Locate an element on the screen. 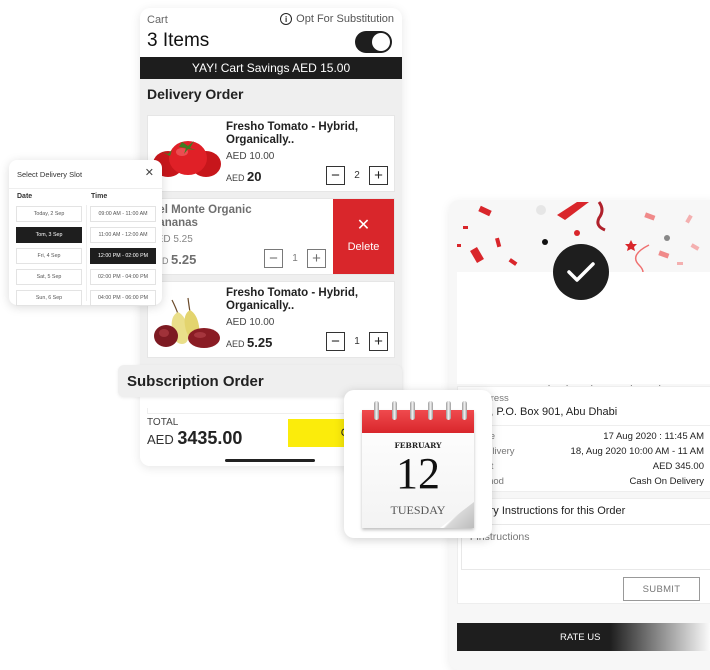 The height and width of the screenshot is (670, 710). total-currency: AED is located at coordinates (160, 439).